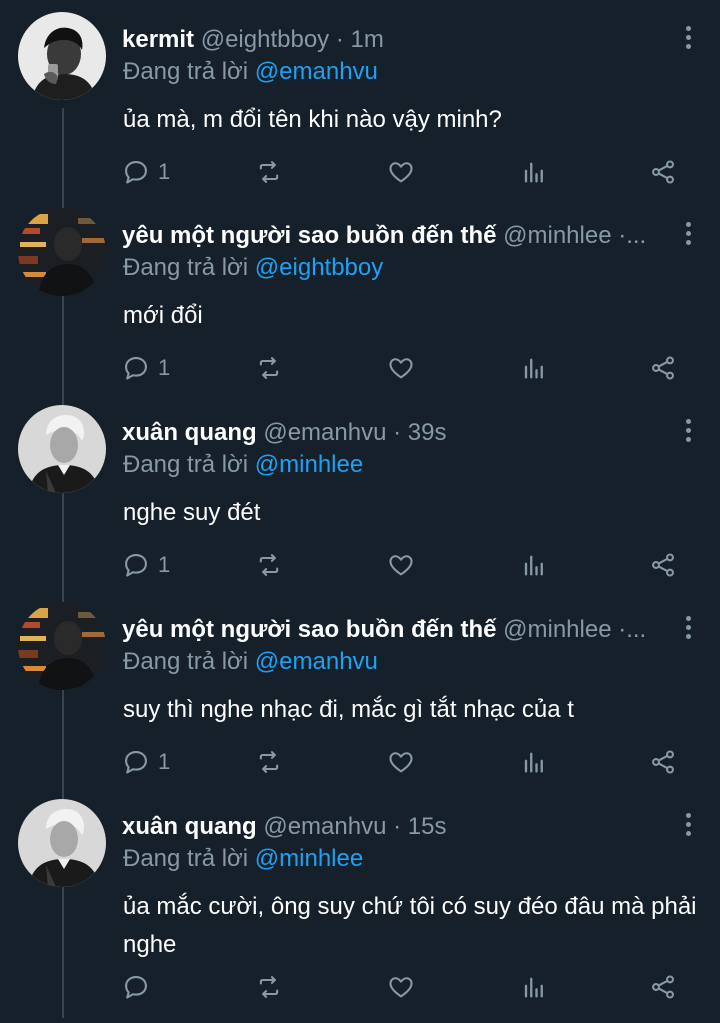 The width and height of the screenshot is (720, 1023). What do you see at coordinates (265, 39) in the screenshot?
I see `user-handle: @eightbboy` at bounding box center [265, 39].